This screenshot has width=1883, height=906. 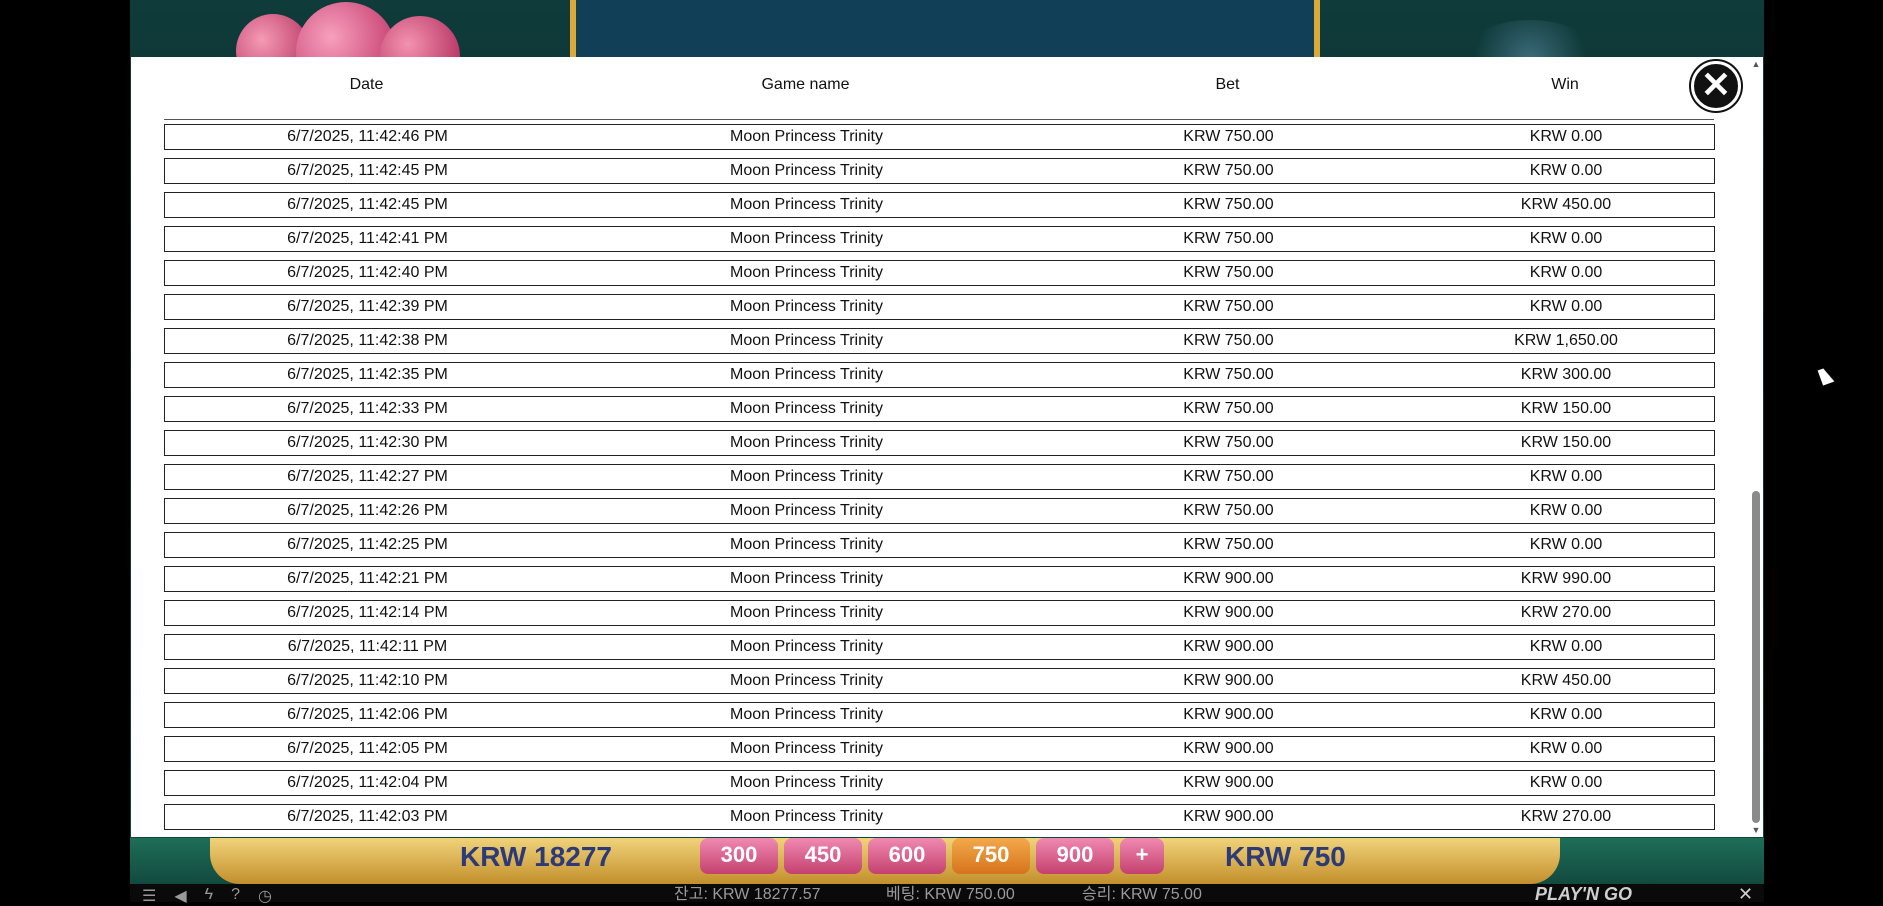 What do you see at coordinates (1566, 442) in the screenshot?
I see `cell-win: KRW 150.00` at bounding box center [1566, 442].